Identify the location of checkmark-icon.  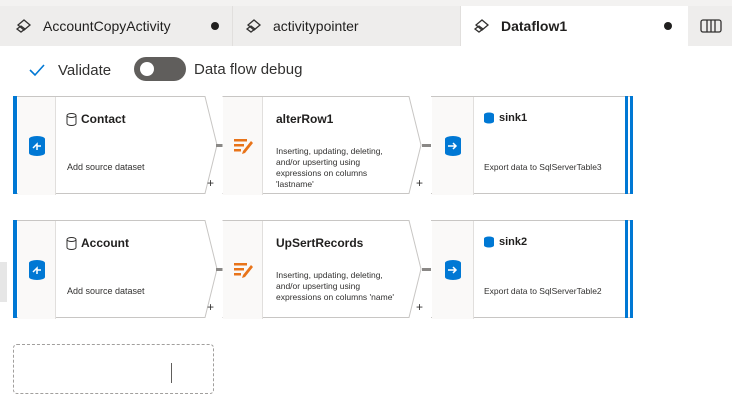
(37, 70).